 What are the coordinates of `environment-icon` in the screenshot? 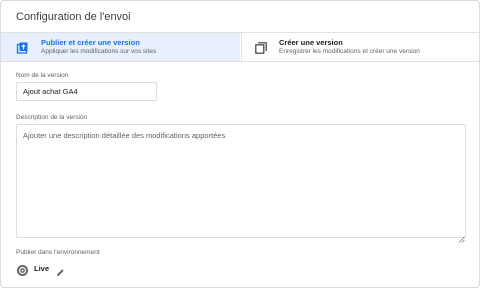 It's located at (22, 269).